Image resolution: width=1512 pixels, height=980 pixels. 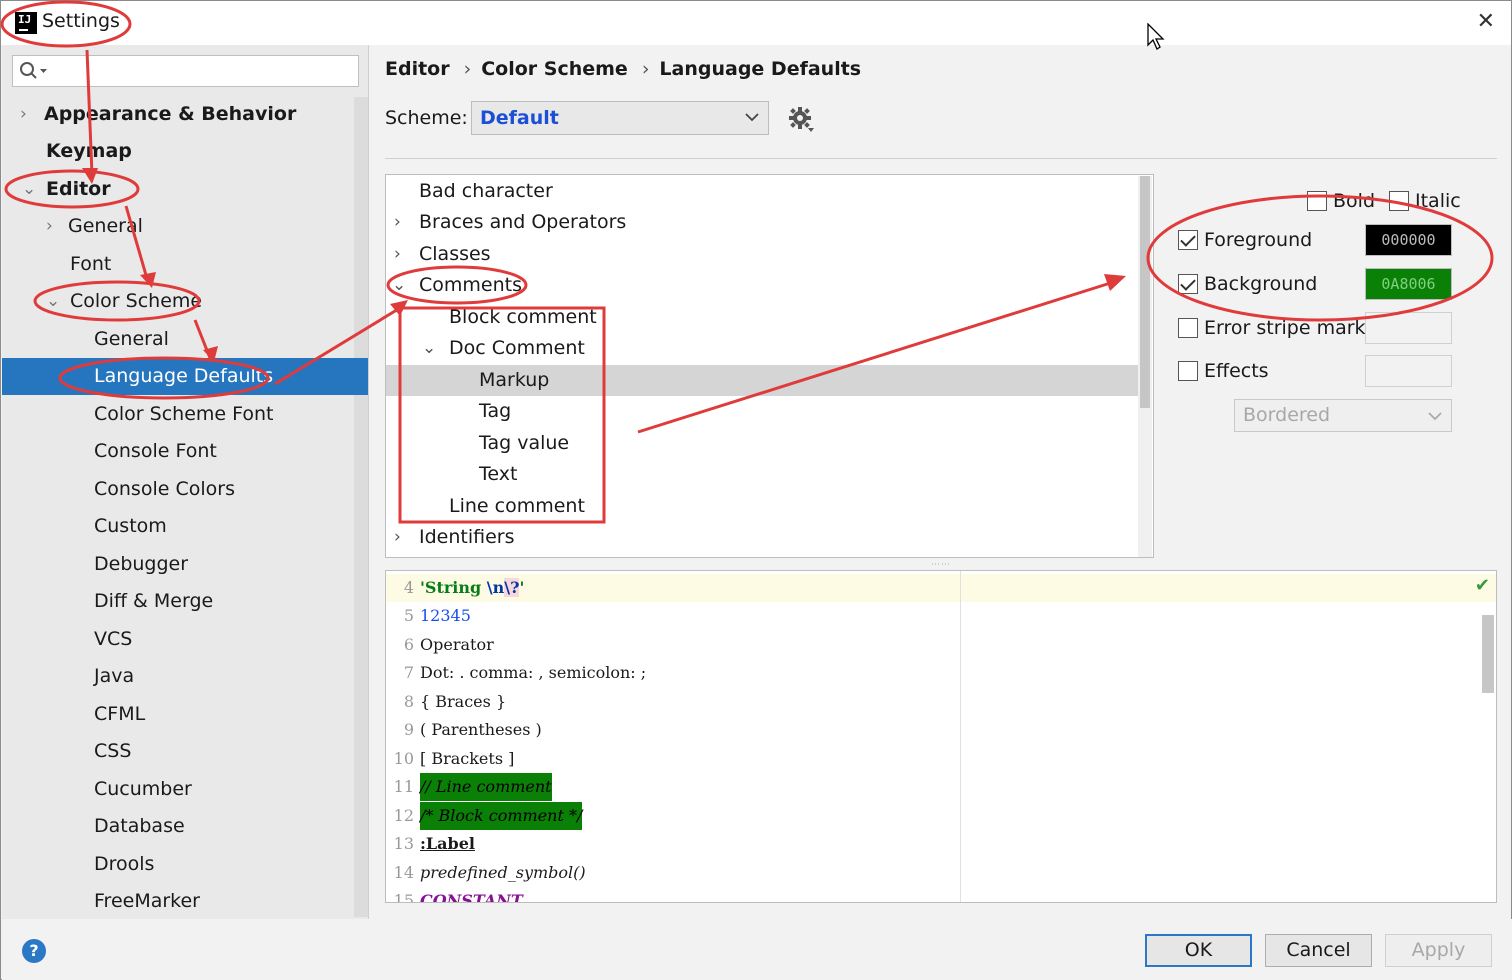 What do you see at coordinates (1488, 654) in the screenshot?
I see `preview-scrollbar-thumb` at bounding box center [1488, 654].